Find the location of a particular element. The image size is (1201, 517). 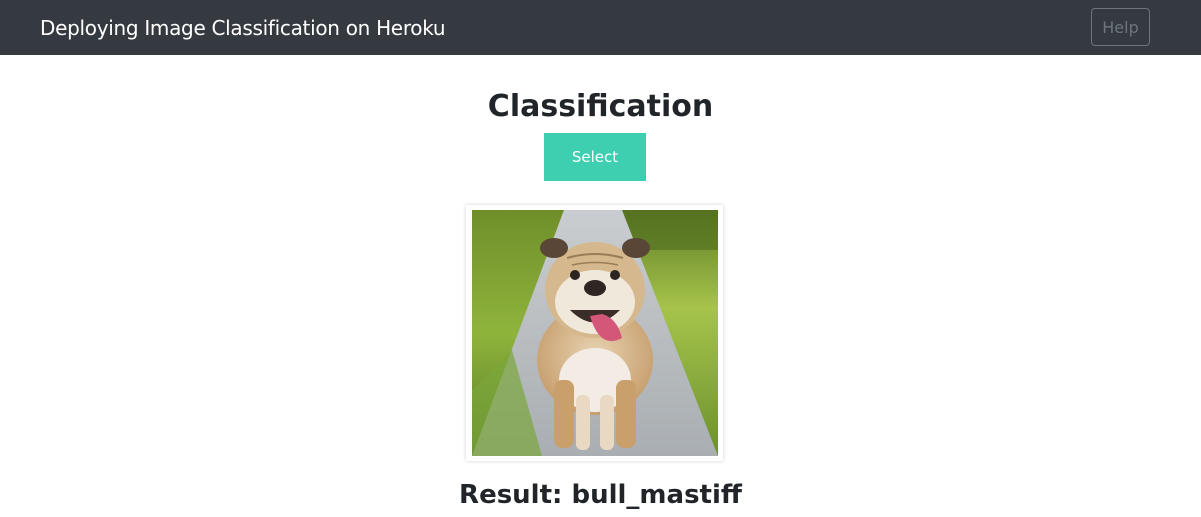

bulldog-image is located at coordinates (595, 333).